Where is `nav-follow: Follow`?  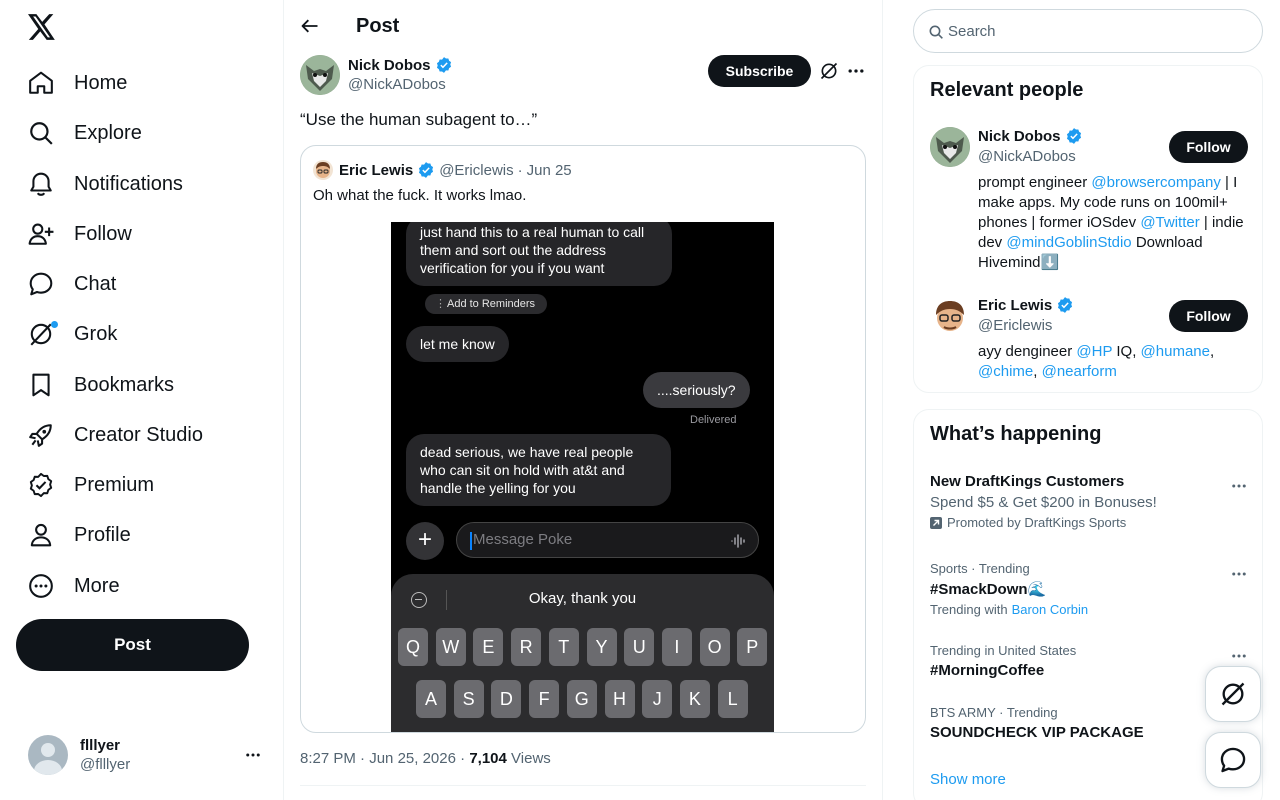 nav-follow: Follow is located at coordinates (80, 234).